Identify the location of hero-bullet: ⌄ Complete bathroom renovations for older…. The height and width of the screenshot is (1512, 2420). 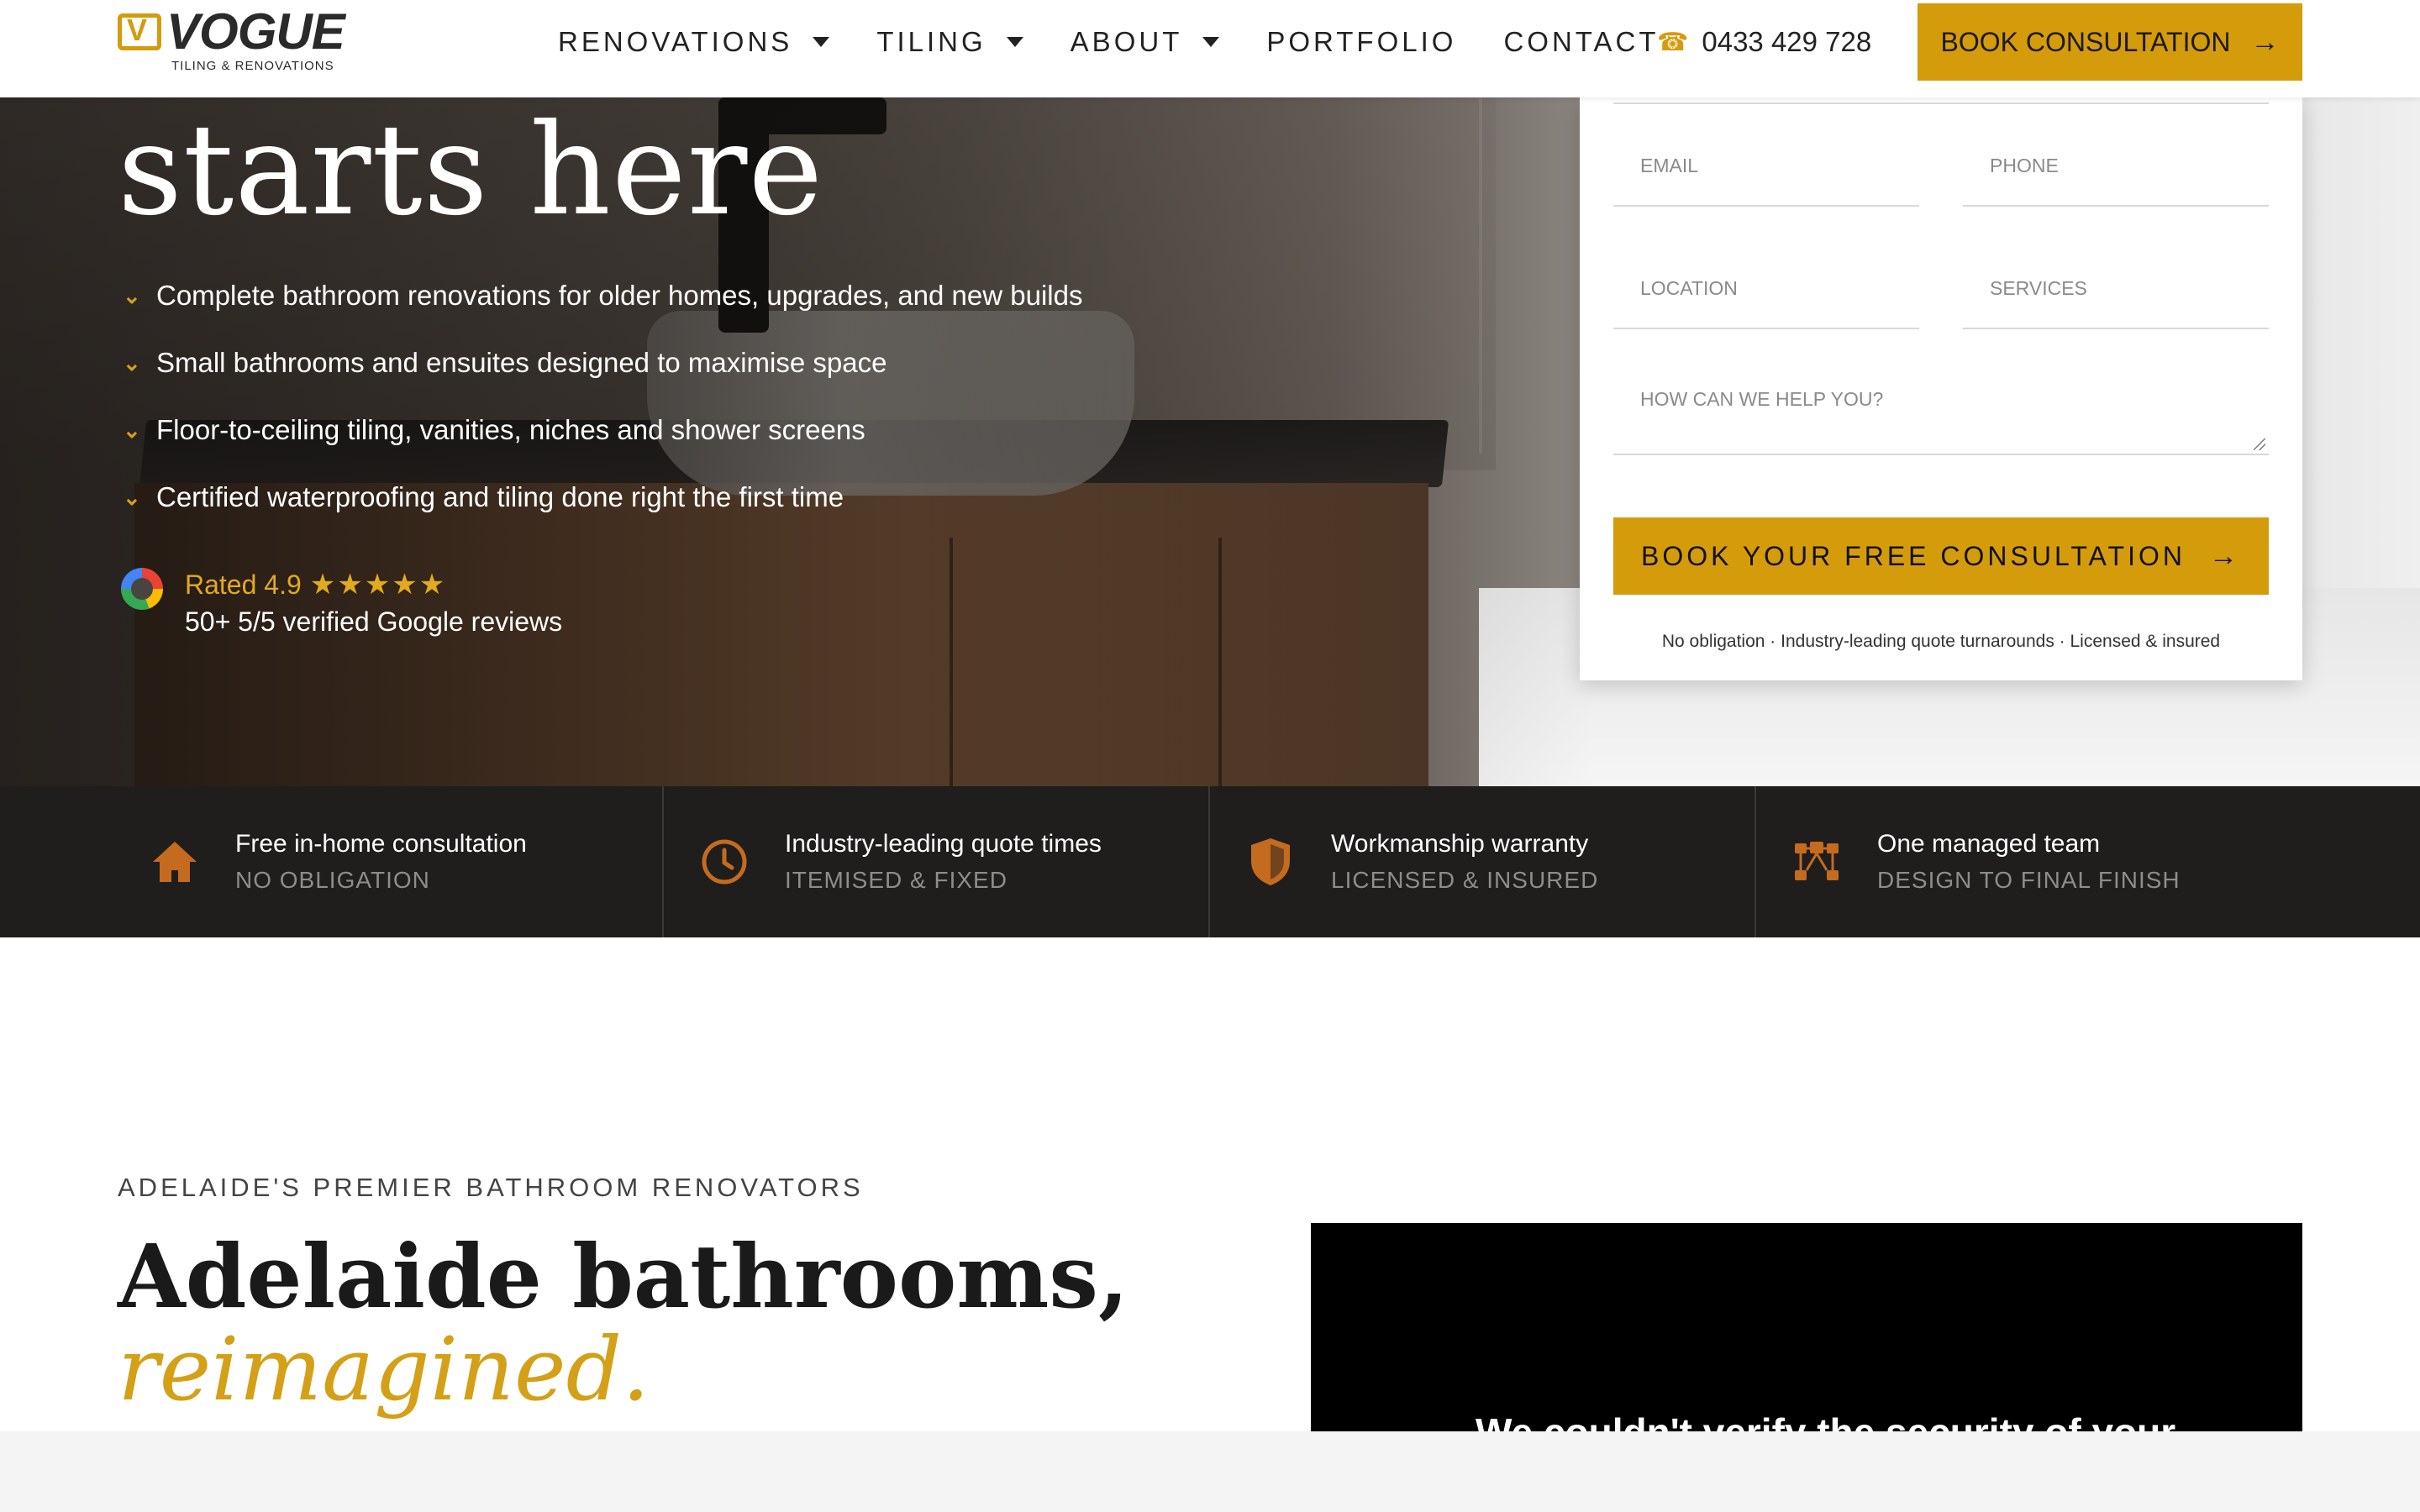
(602, 295).